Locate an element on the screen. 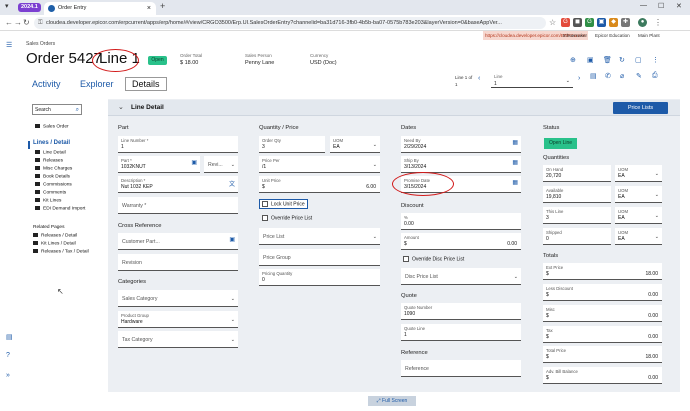 Image resolution: width=690 pixels, height=411 pixels. extension-blue-icon: ▣ is located at coordinates (601, 22).